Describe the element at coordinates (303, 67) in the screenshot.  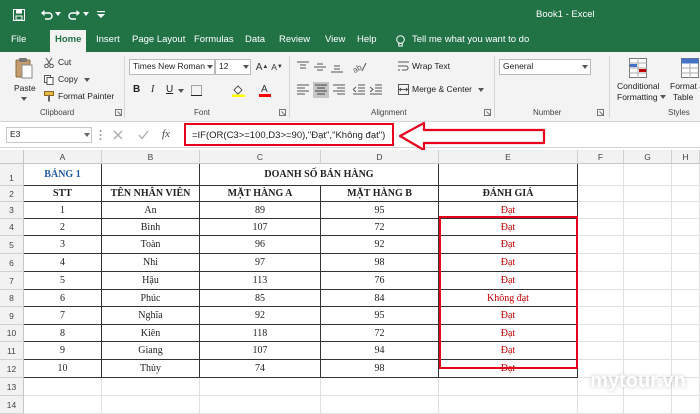
I see `align-top-icon` at that location.